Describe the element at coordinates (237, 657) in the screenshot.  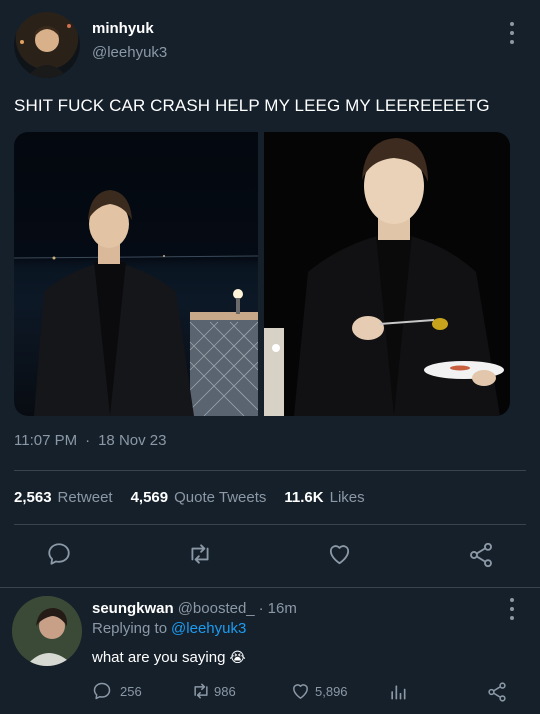
I see `crying-emoji: 😭` at that location.